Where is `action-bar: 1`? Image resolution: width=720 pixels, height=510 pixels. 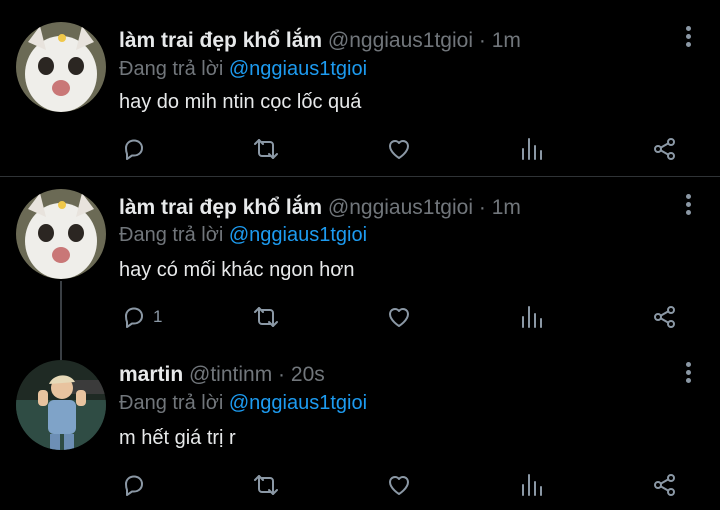 action-bar: 1 is located at coordinates (360, 317).